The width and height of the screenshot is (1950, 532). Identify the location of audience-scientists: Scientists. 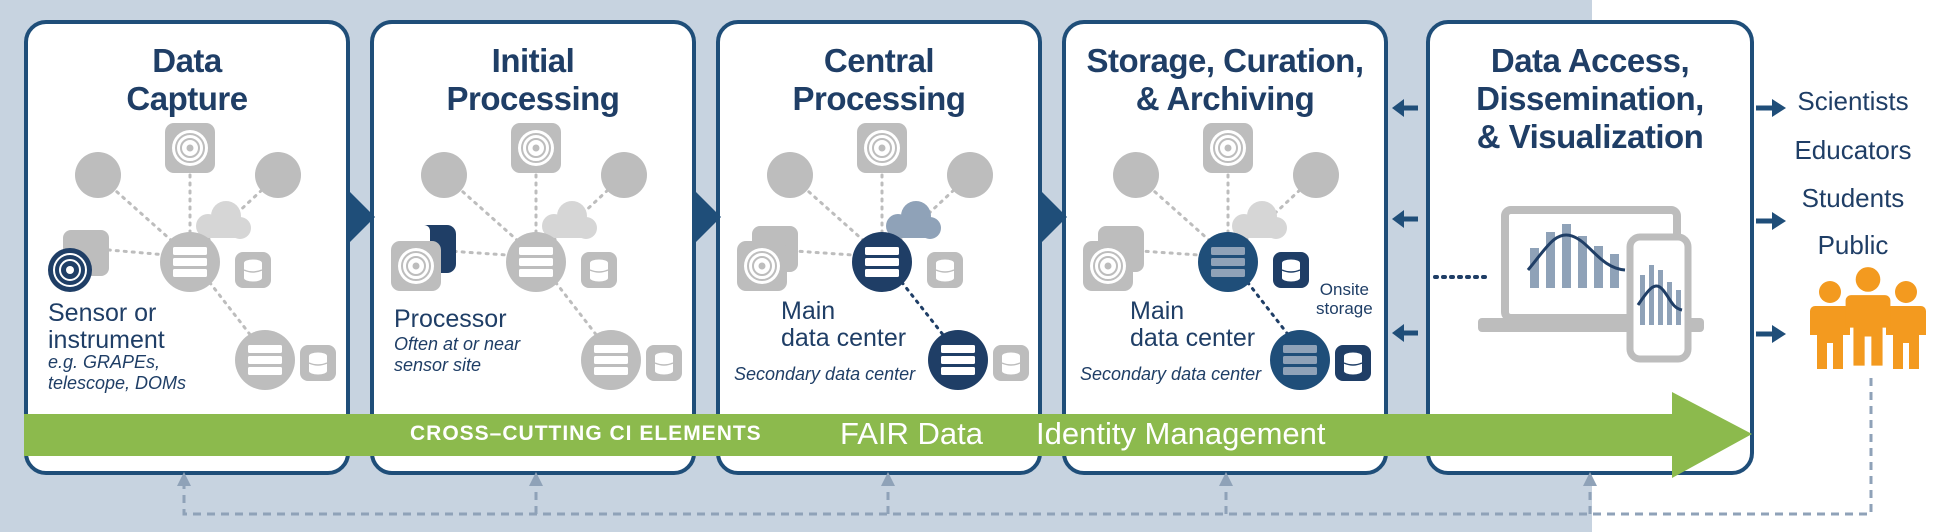
(1853, 101).